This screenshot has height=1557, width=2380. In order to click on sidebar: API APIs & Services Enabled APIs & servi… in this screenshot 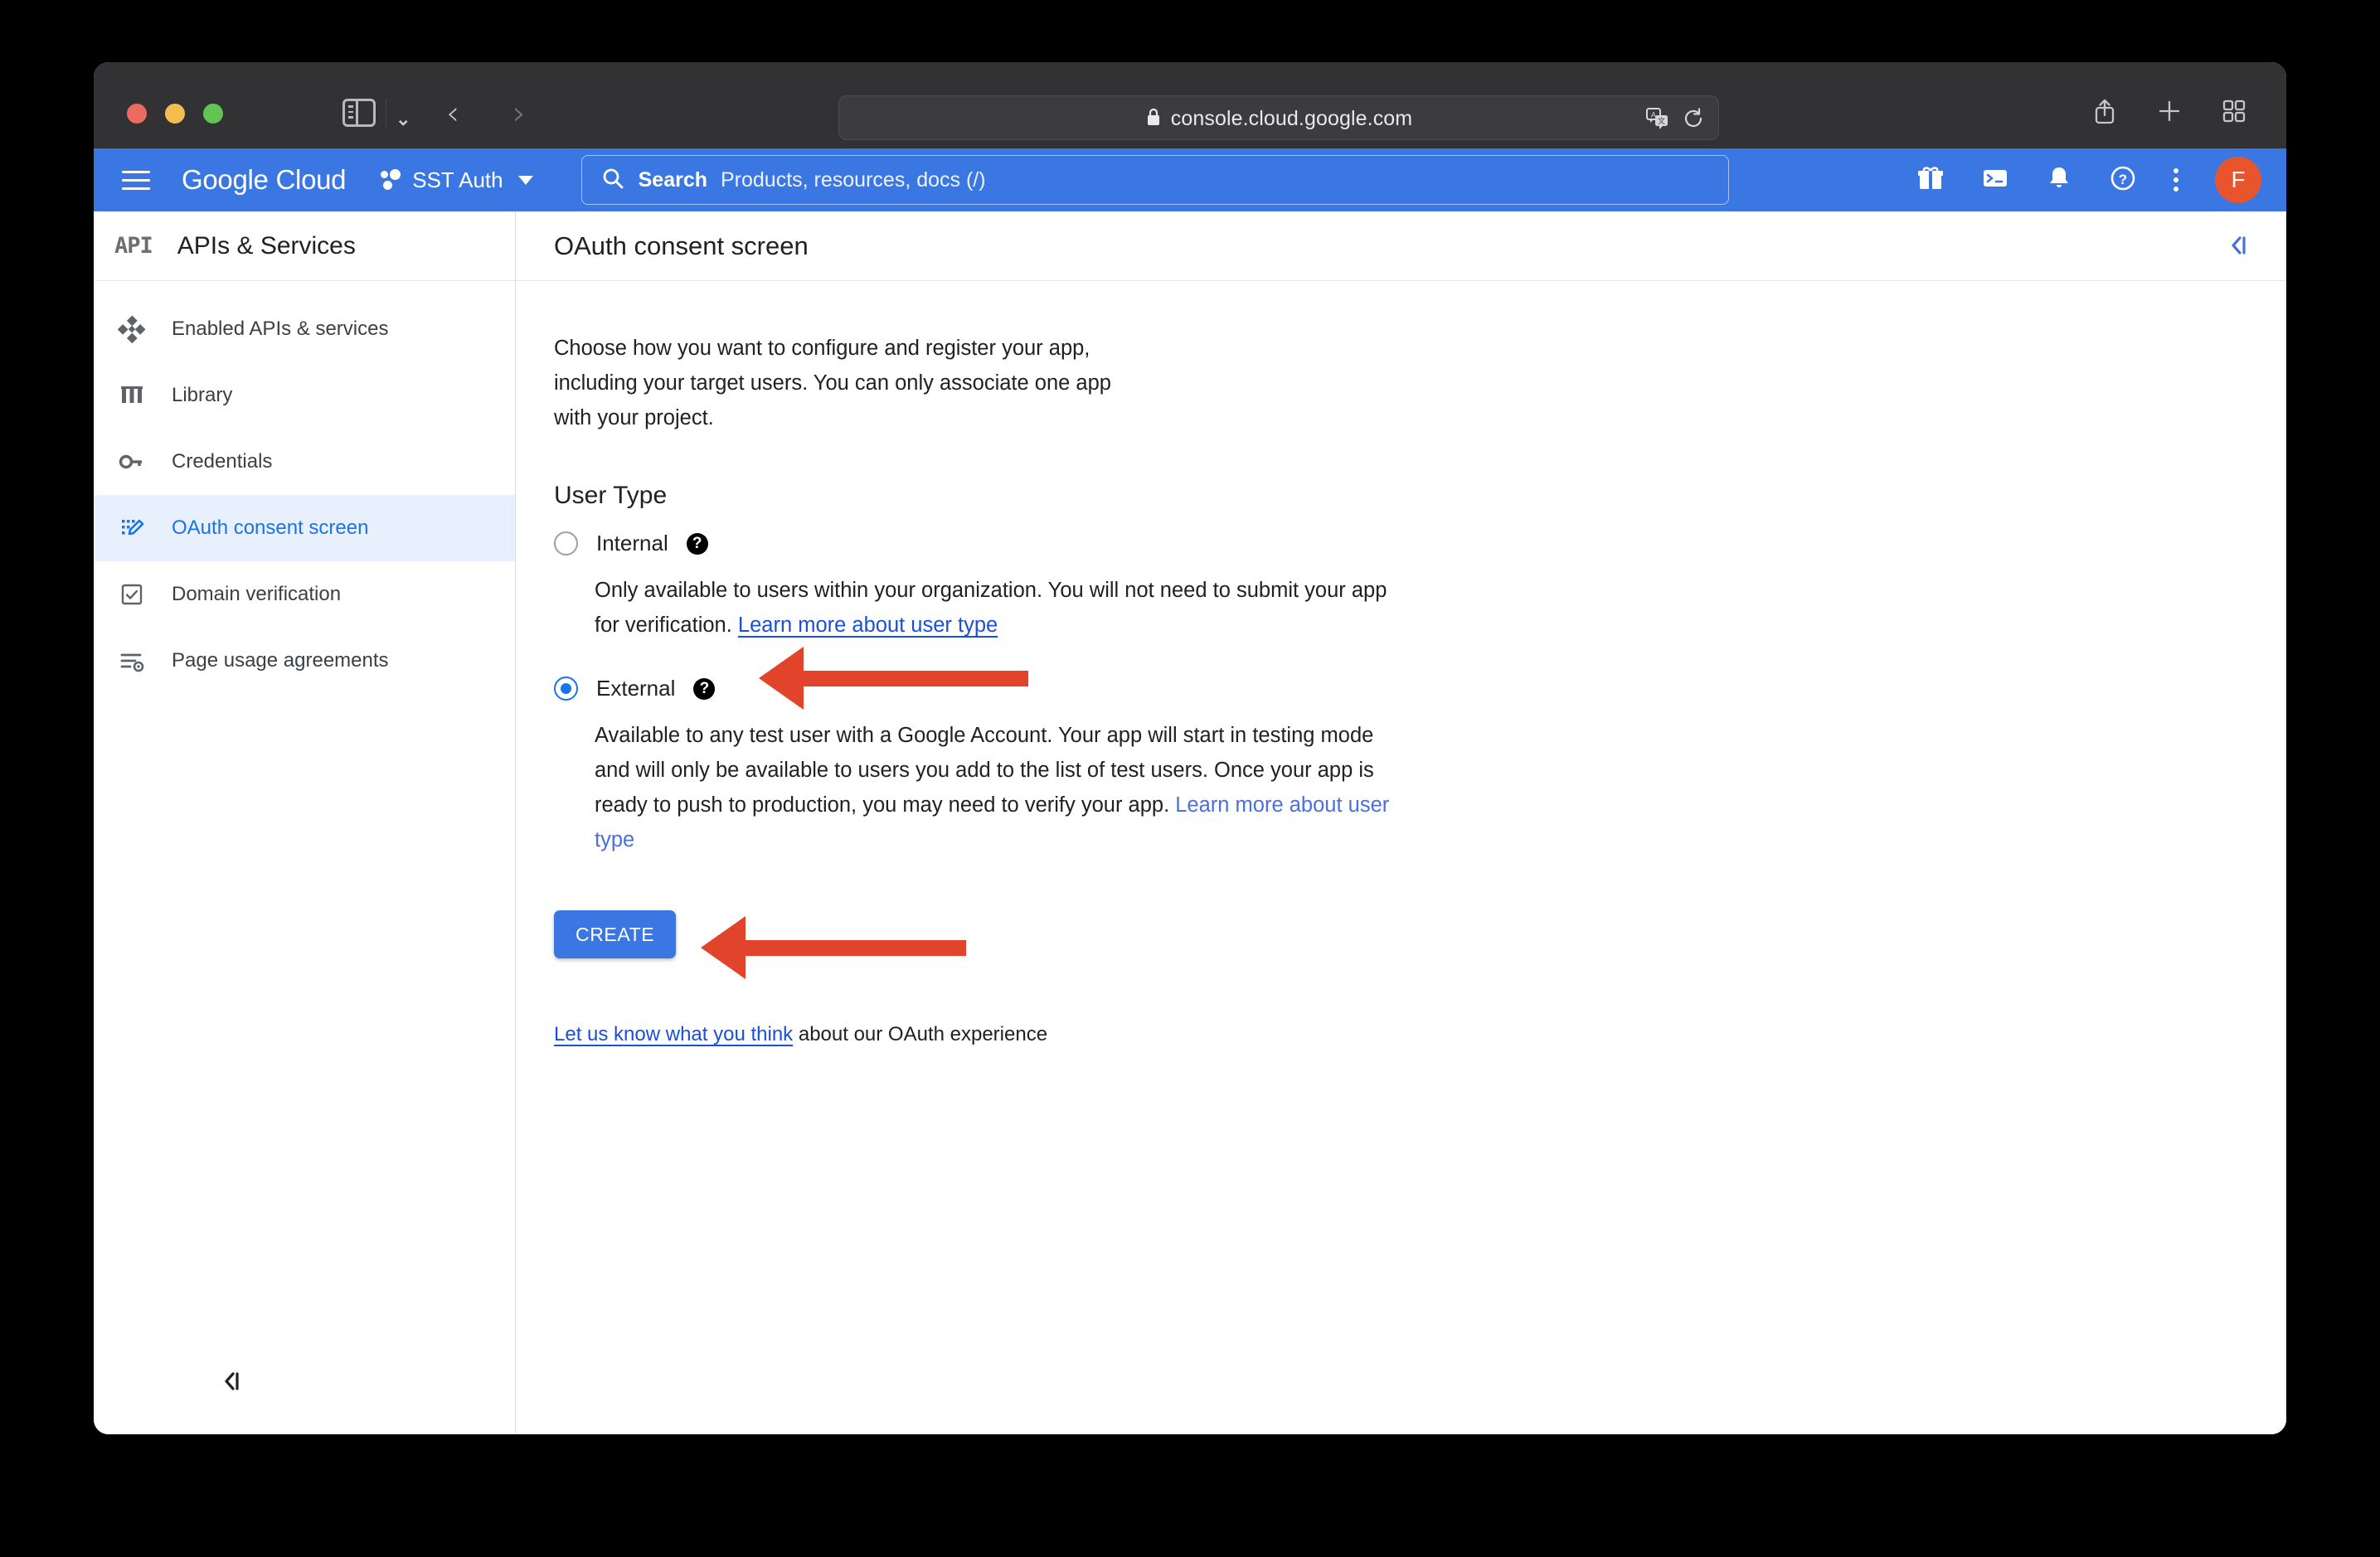, I will do `click(305, 822)`.